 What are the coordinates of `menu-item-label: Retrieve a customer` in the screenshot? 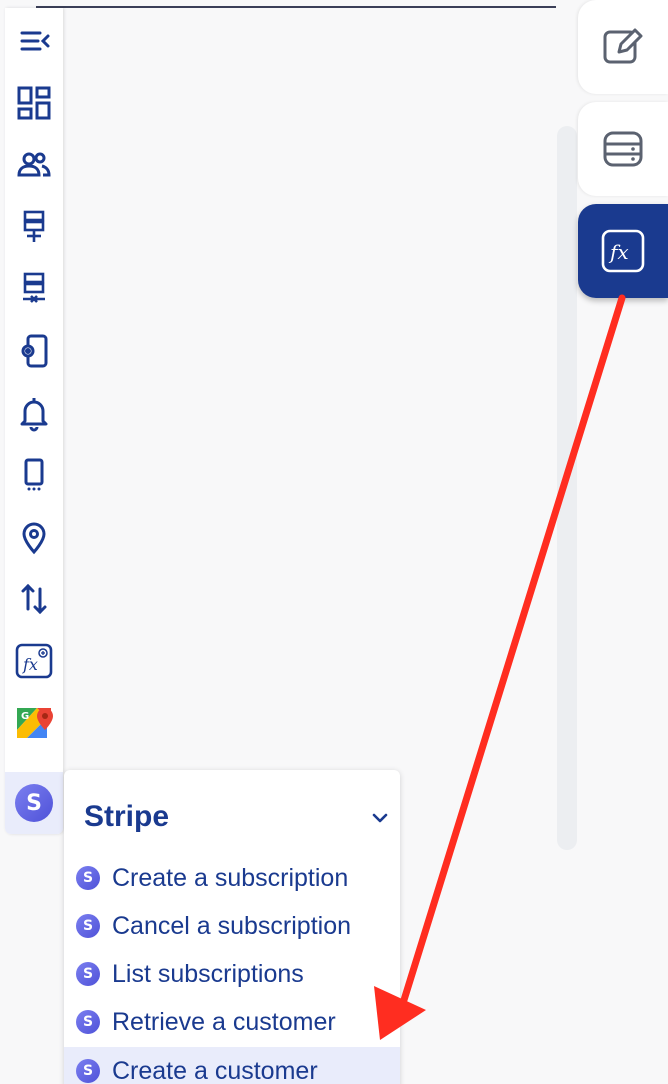 It's located at (224, 1021).